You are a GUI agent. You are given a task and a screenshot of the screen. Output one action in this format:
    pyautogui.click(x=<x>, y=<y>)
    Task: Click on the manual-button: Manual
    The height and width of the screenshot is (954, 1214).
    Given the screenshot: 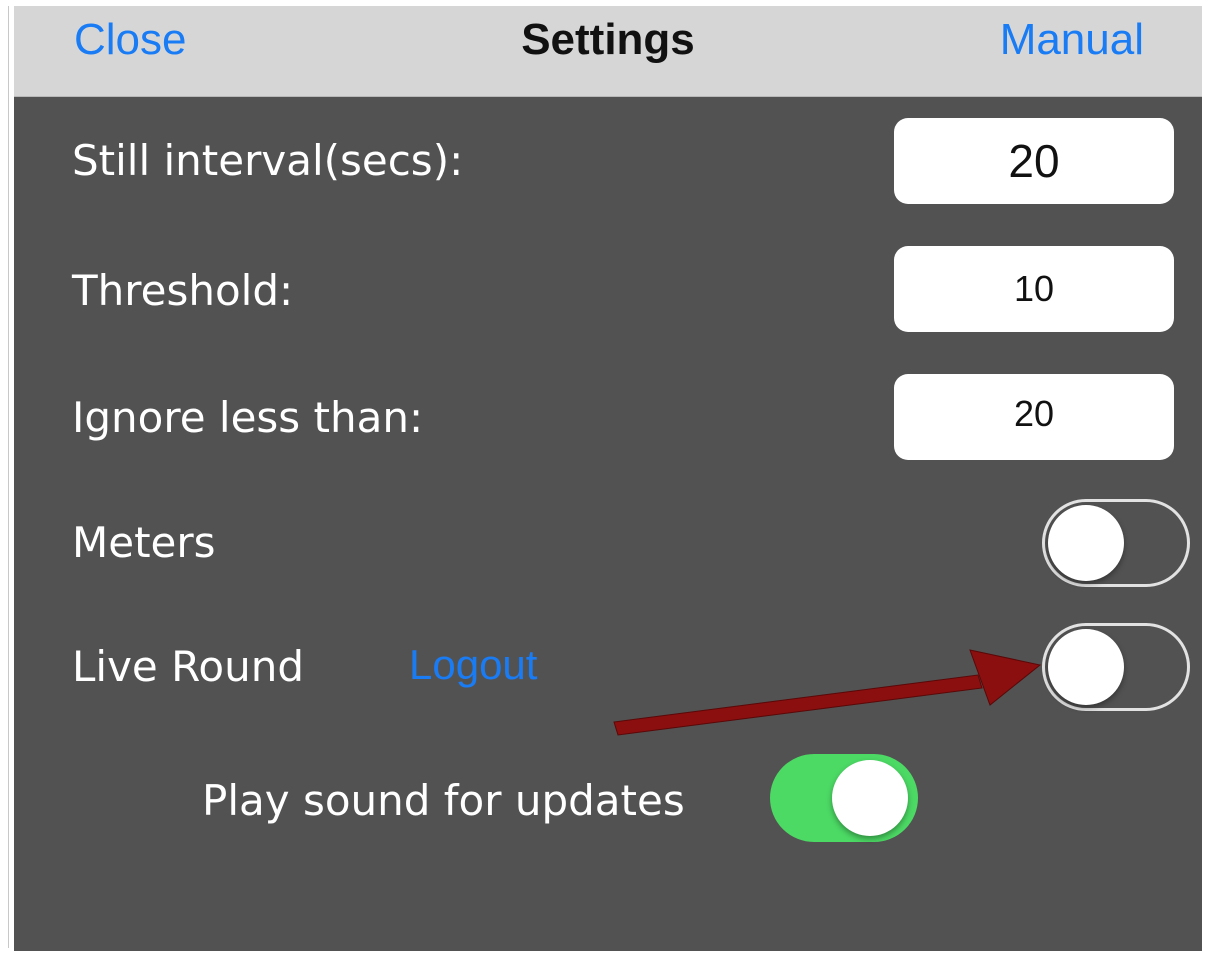 What is the action you would take?
    pyautogui.click(x=1072, y=40)
    